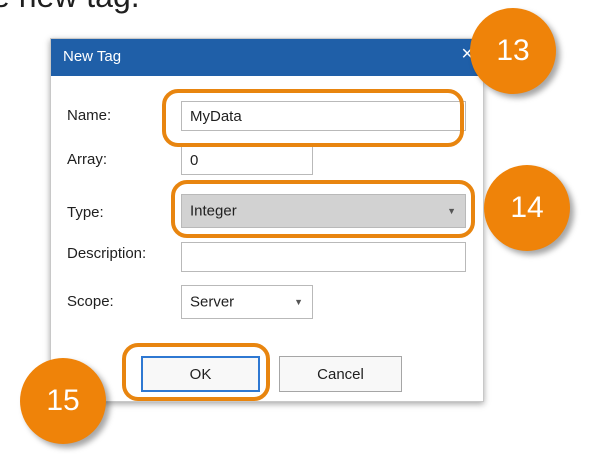  What do you see at coordinates (247, 302) in the screenshot?
I see `scope-dropdown: Server ▼` at bounding box center [247, 302].